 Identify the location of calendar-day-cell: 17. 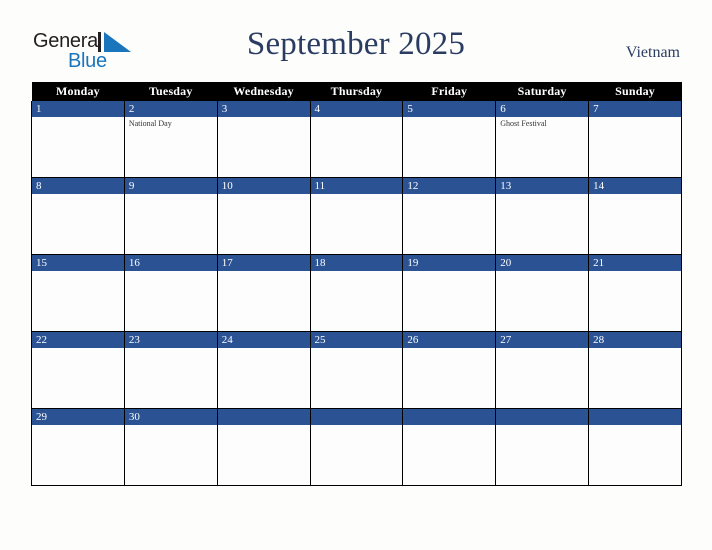
(263, 293).